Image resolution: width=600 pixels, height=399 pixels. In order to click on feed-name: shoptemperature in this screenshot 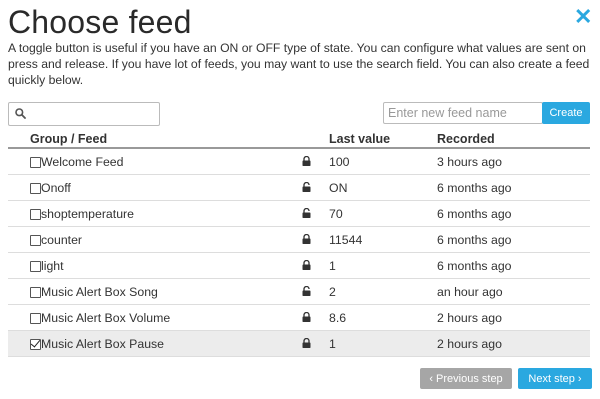, I will do `click(170, 213)`.